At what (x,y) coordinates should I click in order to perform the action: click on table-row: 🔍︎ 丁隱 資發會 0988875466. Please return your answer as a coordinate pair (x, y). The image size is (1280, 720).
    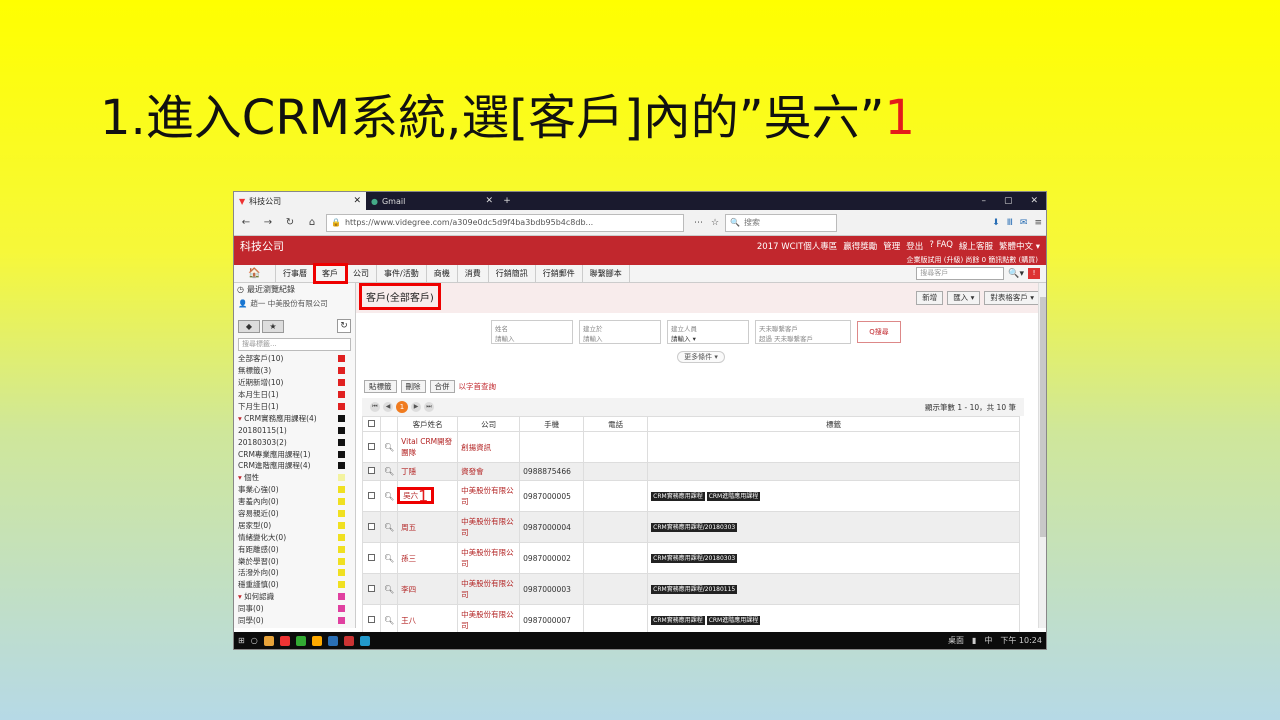
    Looking at the image, I should click on (691, 471).